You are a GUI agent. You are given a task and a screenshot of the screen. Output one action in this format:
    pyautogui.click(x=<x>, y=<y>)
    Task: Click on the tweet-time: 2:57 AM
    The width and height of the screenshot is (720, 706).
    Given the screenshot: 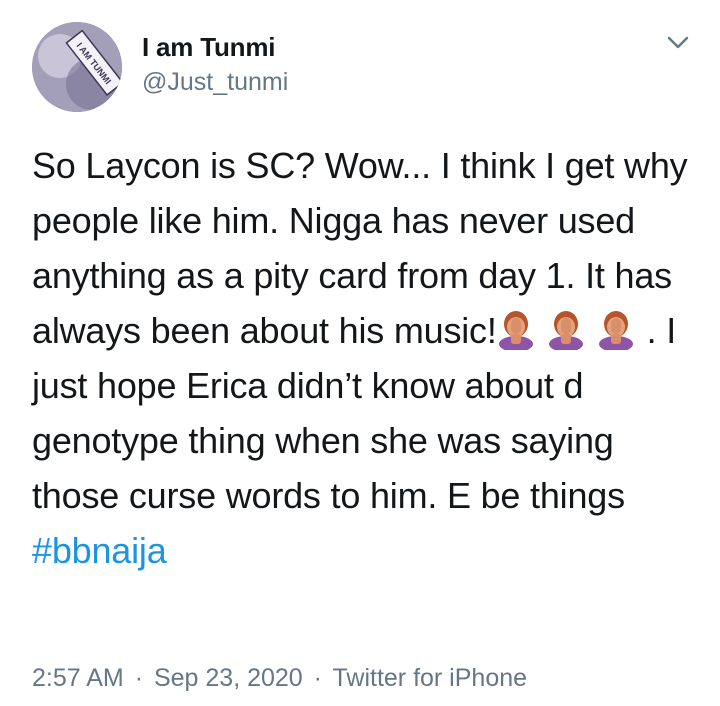 What is the action you would take?
    pyautogui.click(x=78, y=678)
    